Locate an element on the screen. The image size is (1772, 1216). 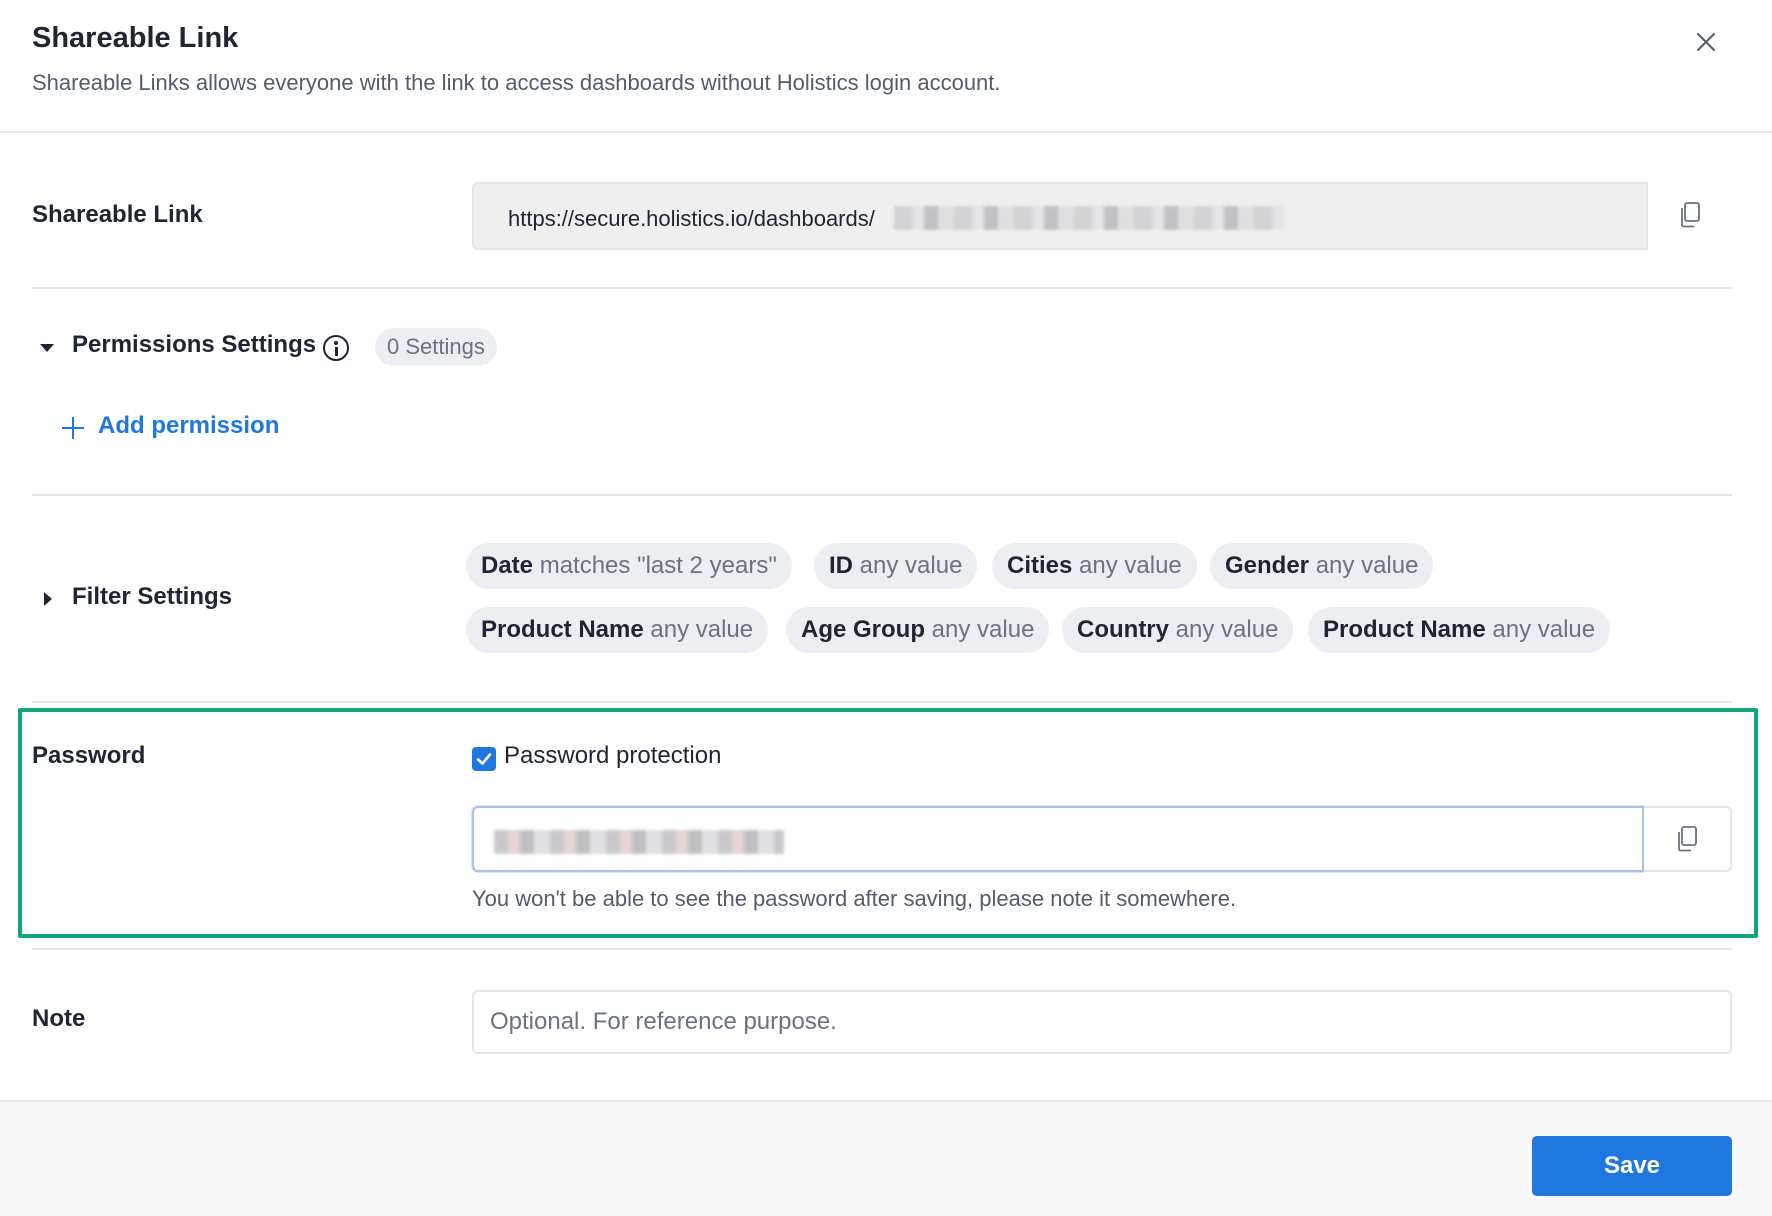
save-button: Save is located at coordinates (1632, 1166).